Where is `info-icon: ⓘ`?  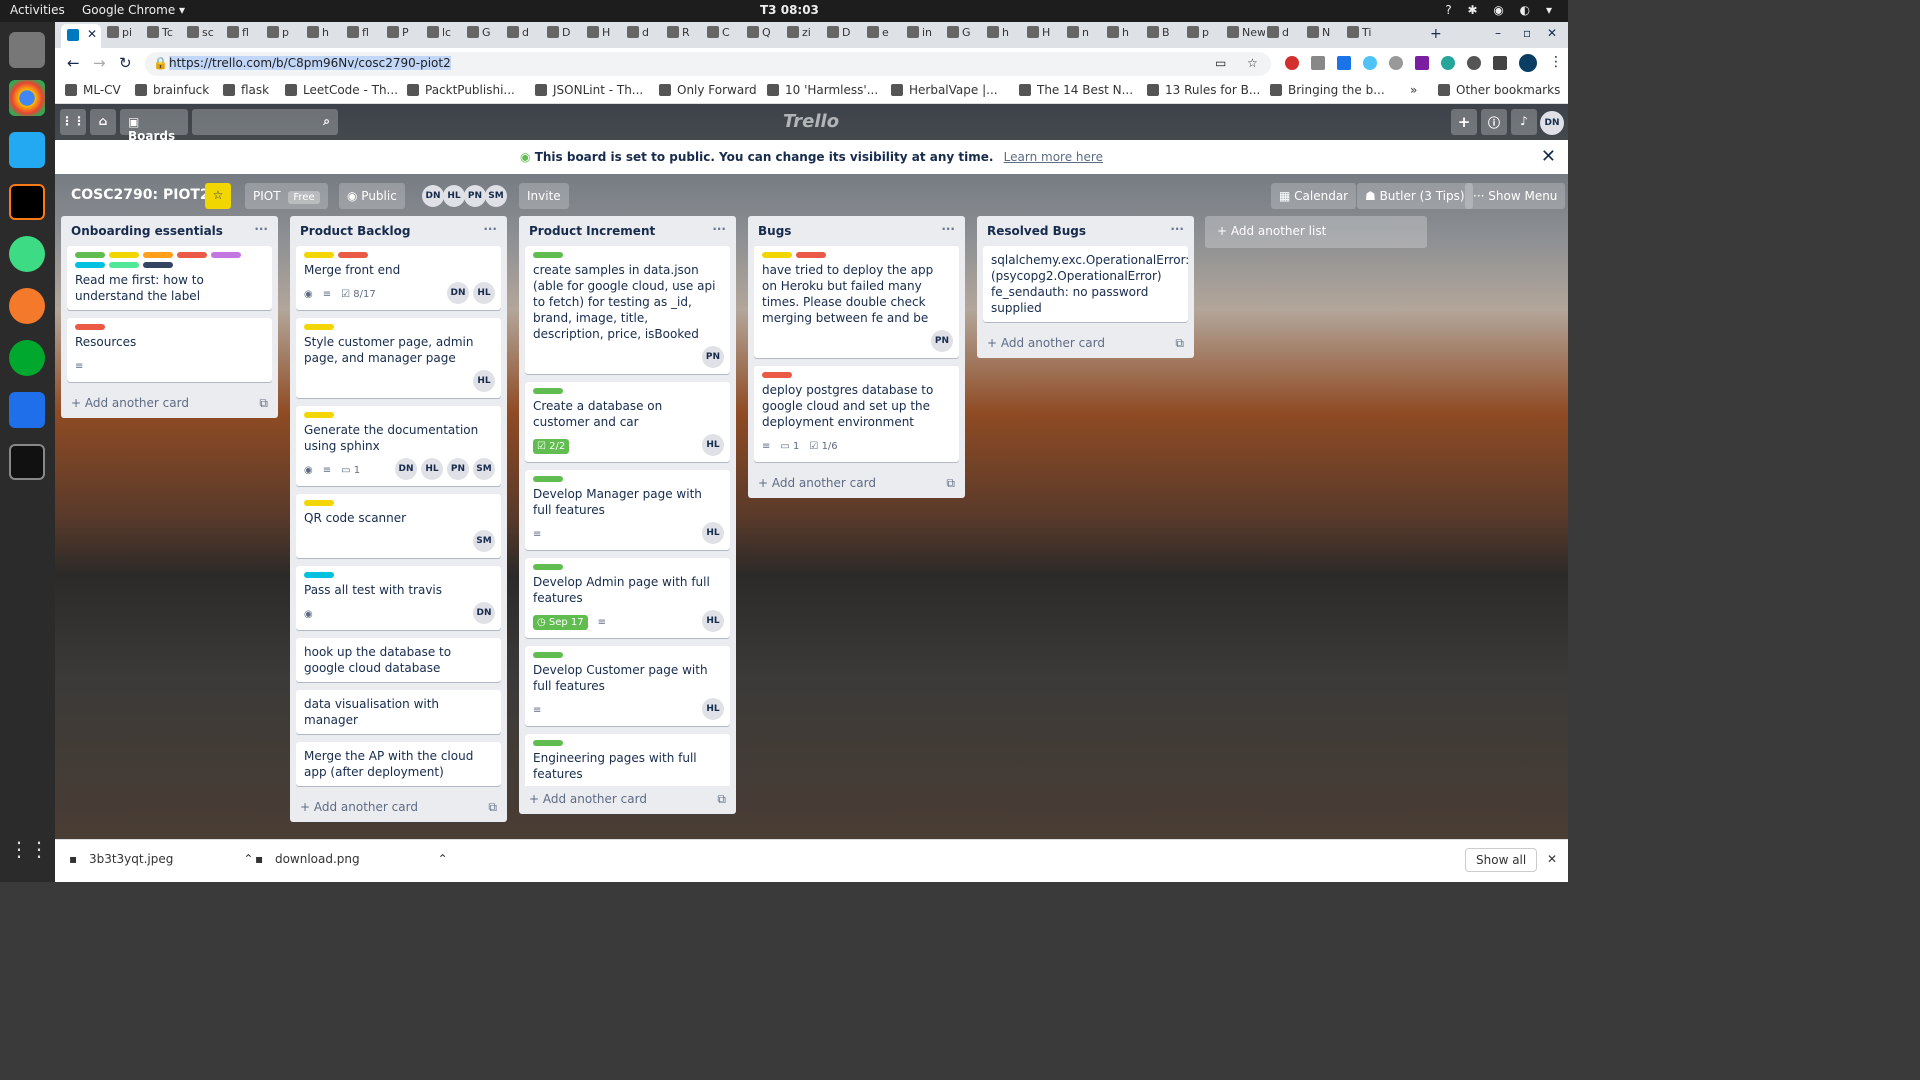
info-icon: ⓘ is located at coordinates (1494, 122).